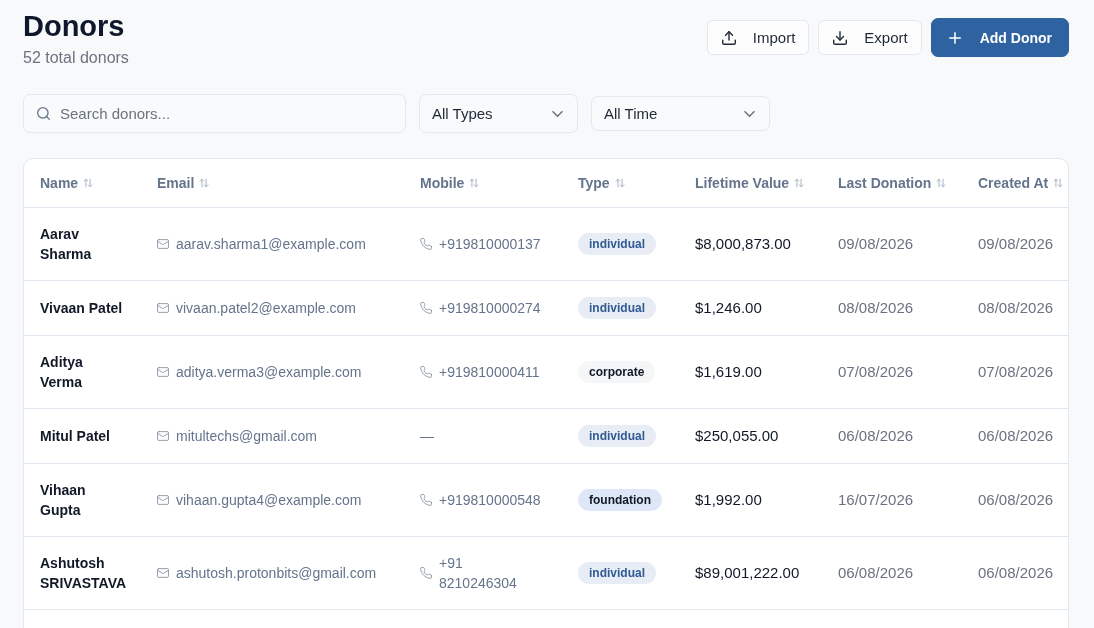 The height and width of the screenshot is (628, 1094). Describe the element at coordinates (490, 500) in the screenshot. I see `phone-number: +919810000548` at that location.